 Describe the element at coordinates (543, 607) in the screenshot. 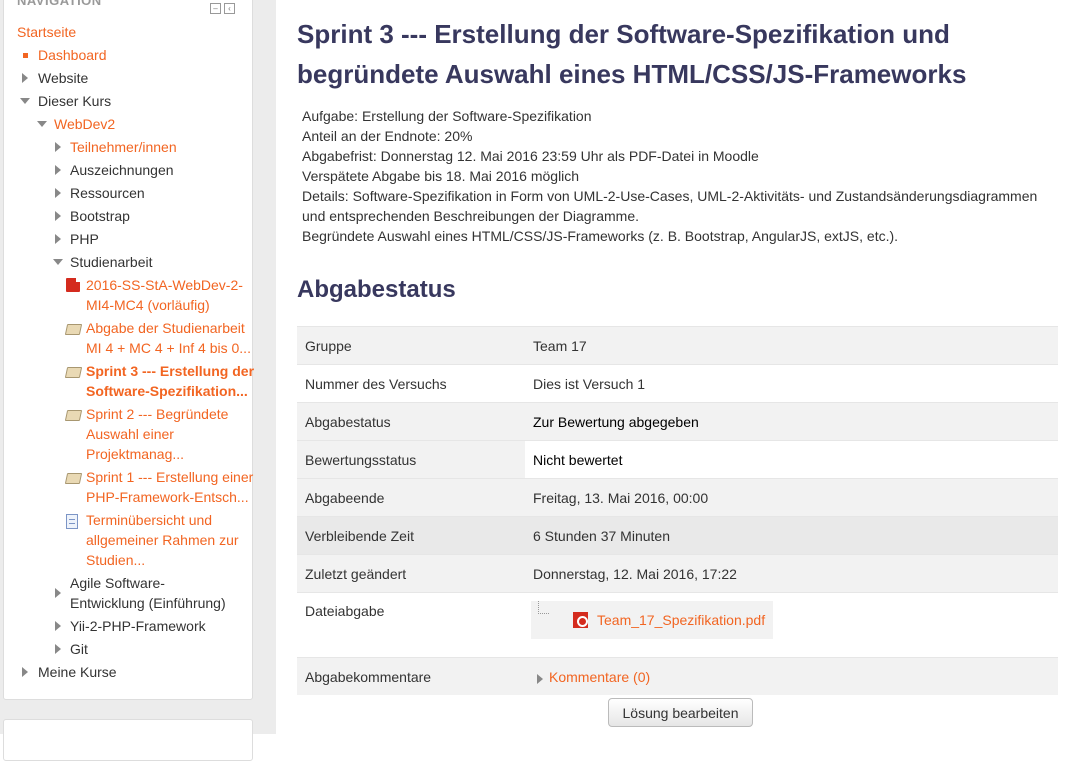

I see `tree-connector` at that location.